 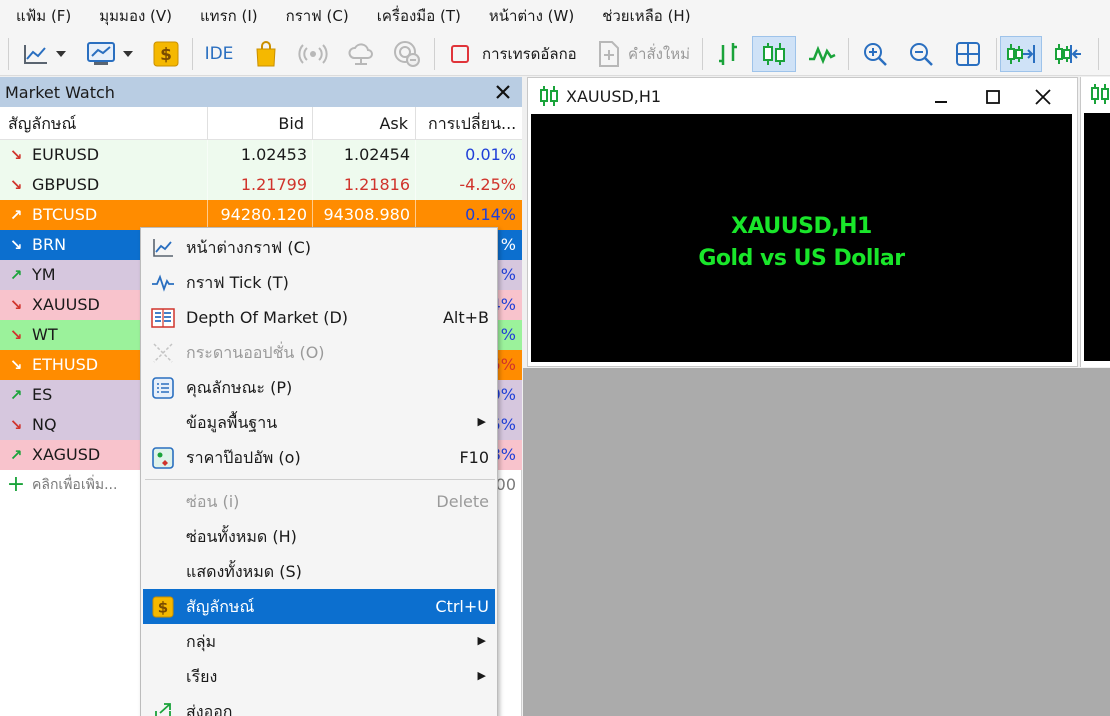 I want to click on new-order-icon, so click(x=609, y=54).